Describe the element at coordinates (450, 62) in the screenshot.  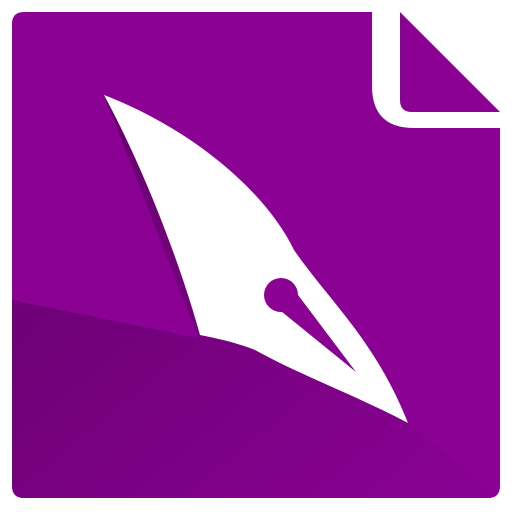
I see `folded-corner` at that location.